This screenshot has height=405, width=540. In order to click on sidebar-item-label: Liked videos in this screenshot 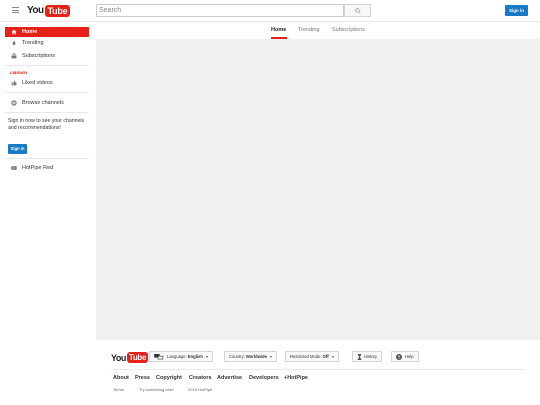, I will do `click(37, 83)`.